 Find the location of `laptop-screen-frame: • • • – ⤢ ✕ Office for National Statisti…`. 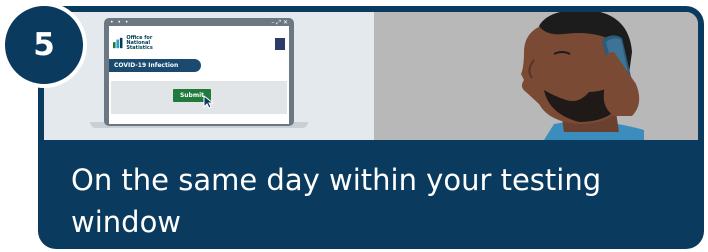

laptop-screen-frame: • • • – ⤢ ✕ Office for National Statisti… is located at coordinates (199, 72).